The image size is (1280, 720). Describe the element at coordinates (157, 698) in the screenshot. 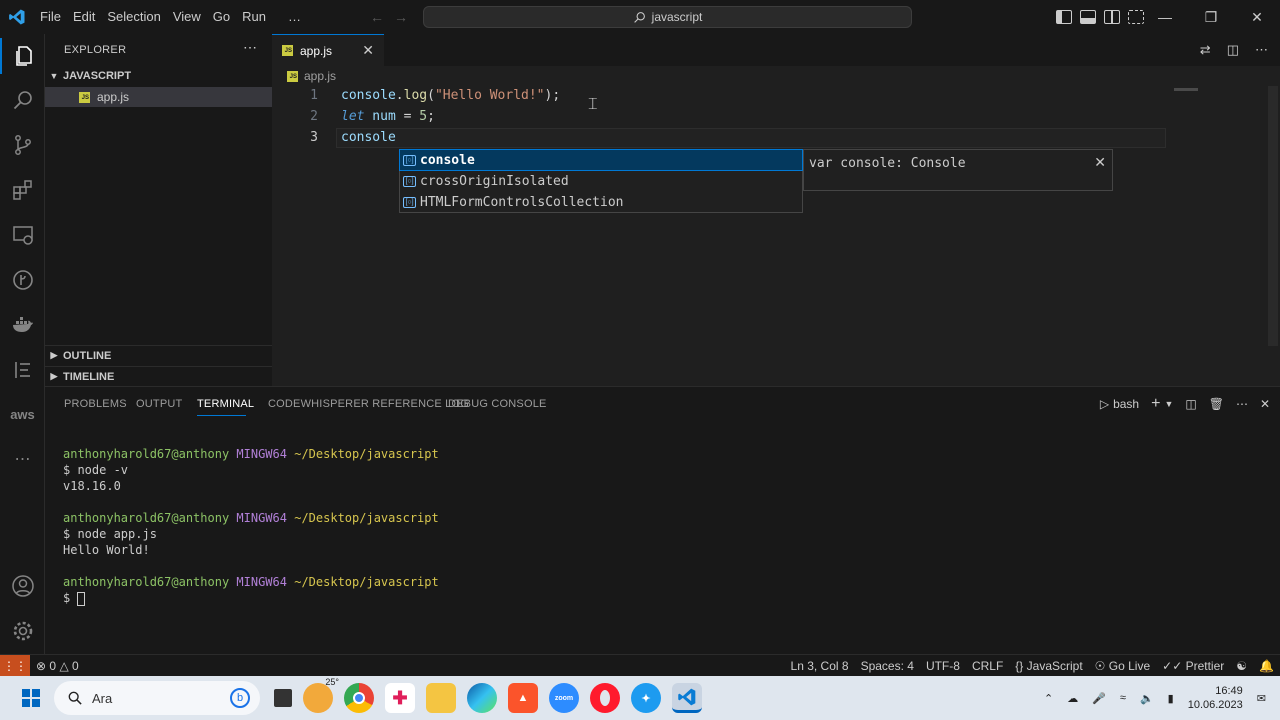

I see `taskbar-search: Ara b` at that location.